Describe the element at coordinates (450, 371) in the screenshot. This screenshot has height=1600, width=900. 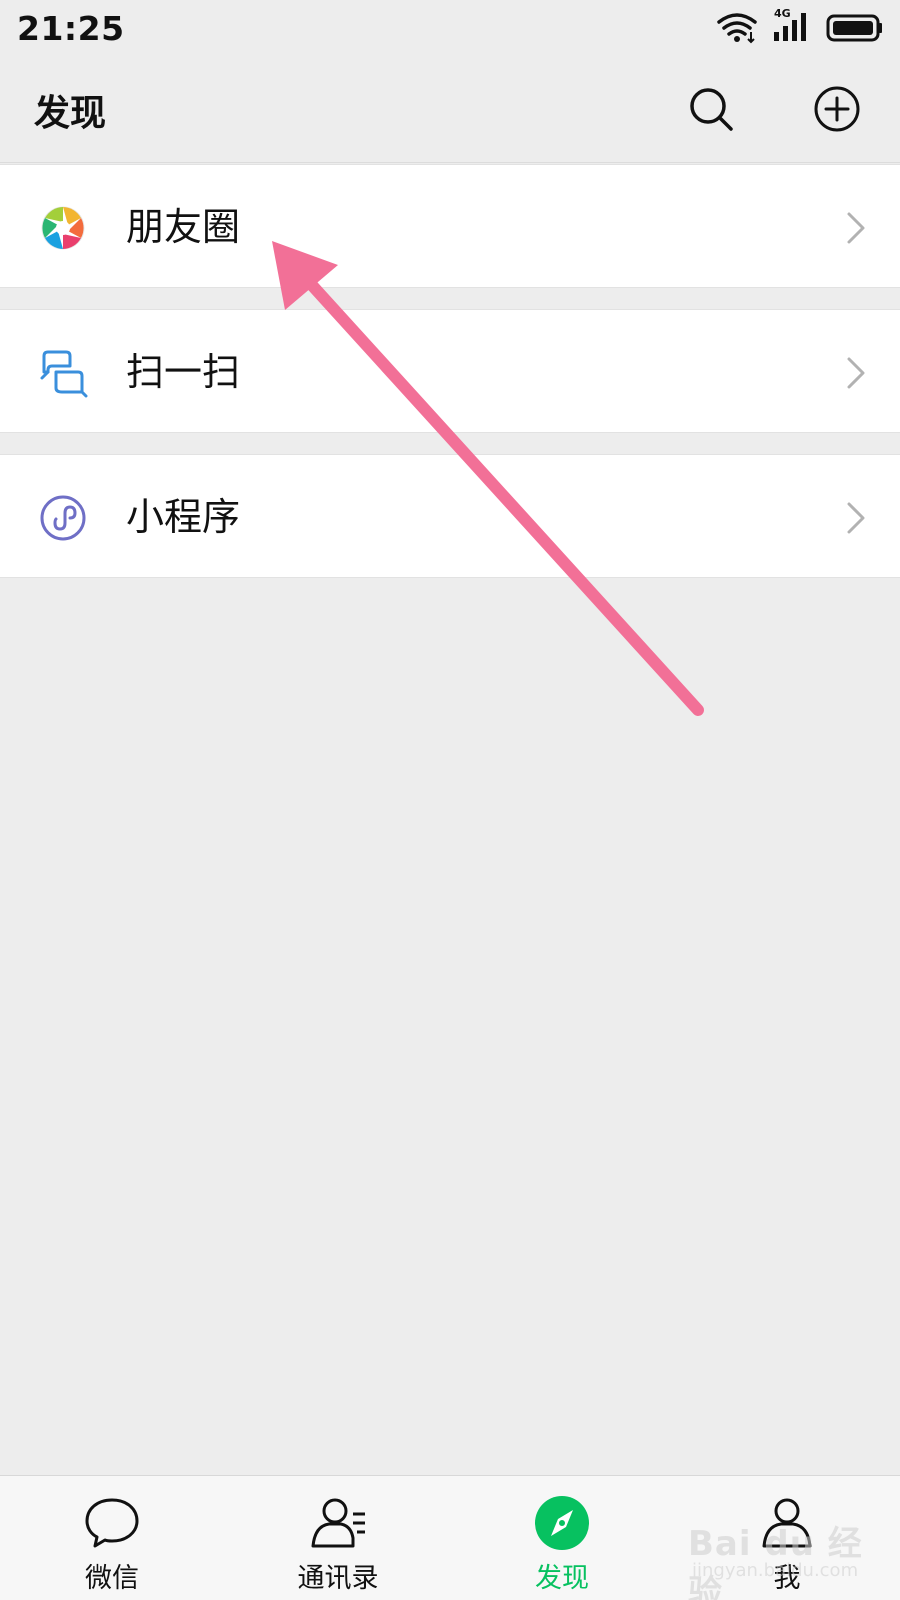
I see `menu-item-scan: 扫一扫` at that location.